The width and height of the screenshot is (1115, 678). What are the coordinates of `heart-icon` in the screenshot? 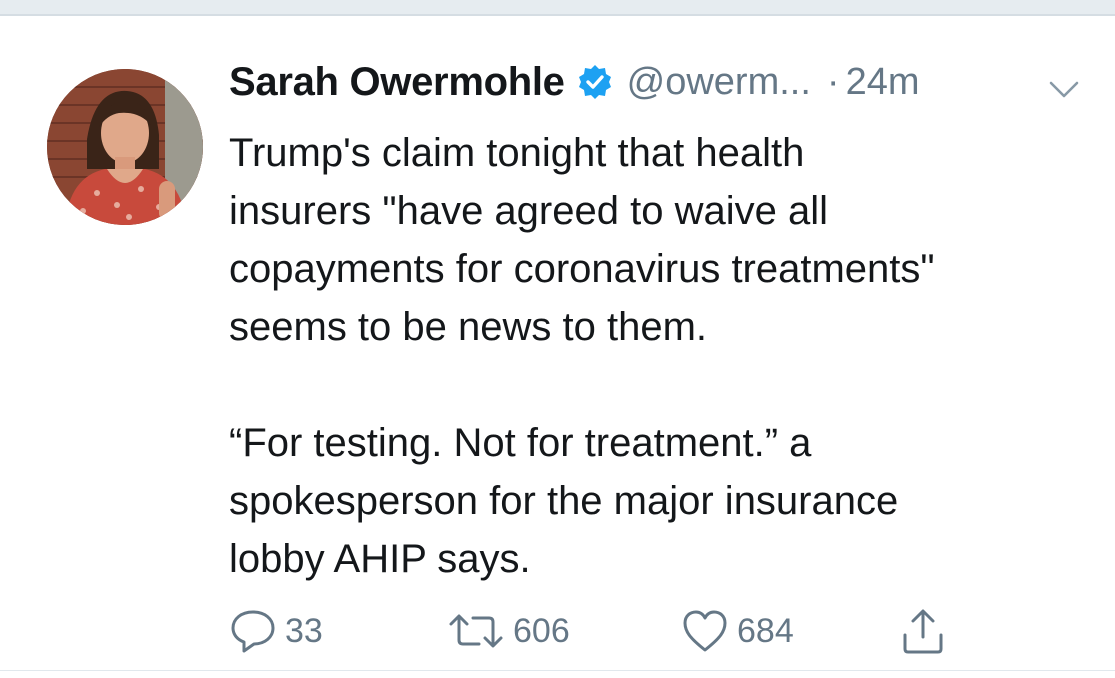 It's located at (705, 631).